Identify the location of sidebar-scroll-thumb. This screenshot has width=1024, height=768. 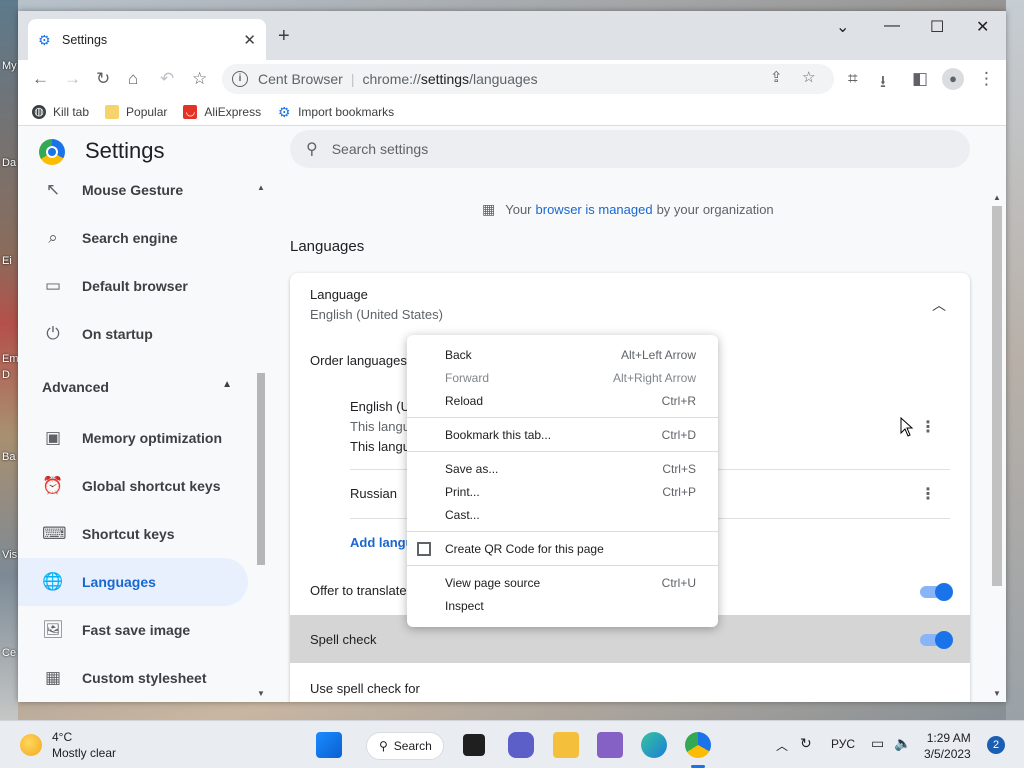
(261, 469).